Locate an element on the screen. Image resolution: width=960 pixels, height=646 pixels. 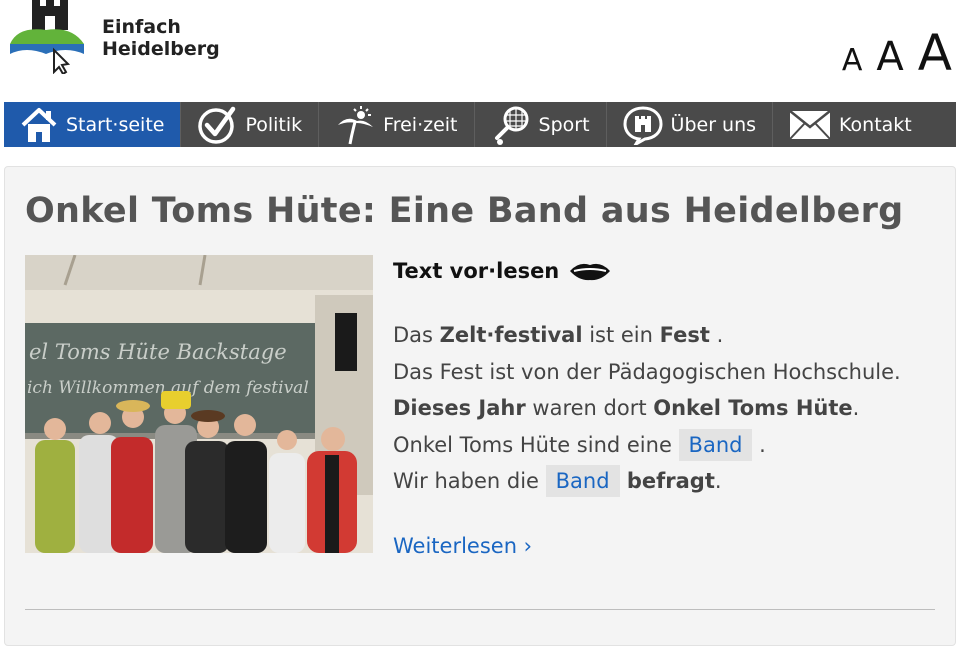
logo-text: Einfach Heidelberg is located at coordinates (161, 38).